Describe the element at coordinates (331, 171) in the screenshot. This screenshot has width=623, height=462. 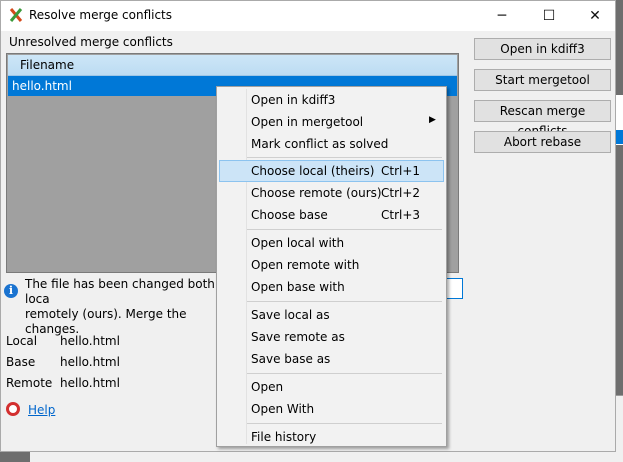
I see `menu-item-choose-local: Choose local (theirs) Ctrl+1` at that location.